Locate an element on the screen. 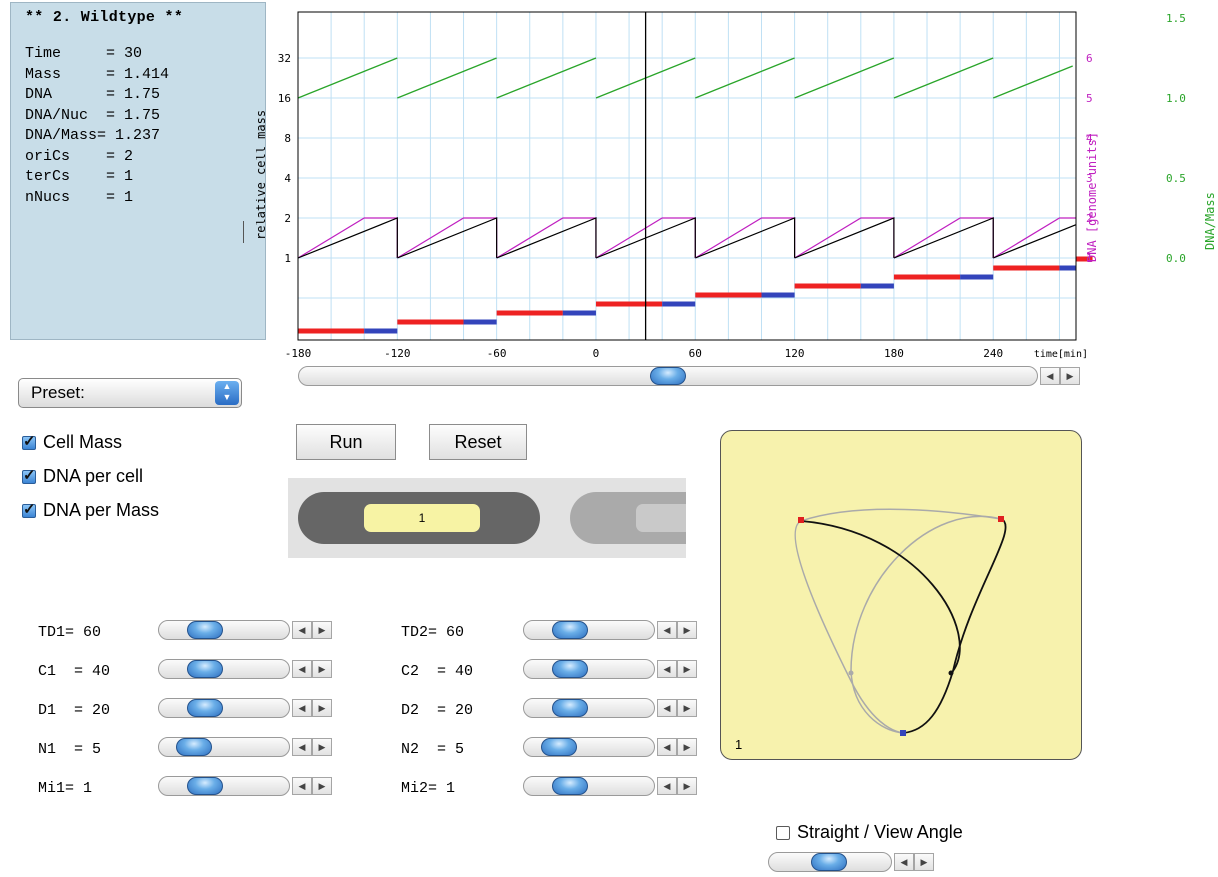 The width and height of the screenshot is (1218, 877). param-n1-slider-thumb is located at coordinates (193, 747).